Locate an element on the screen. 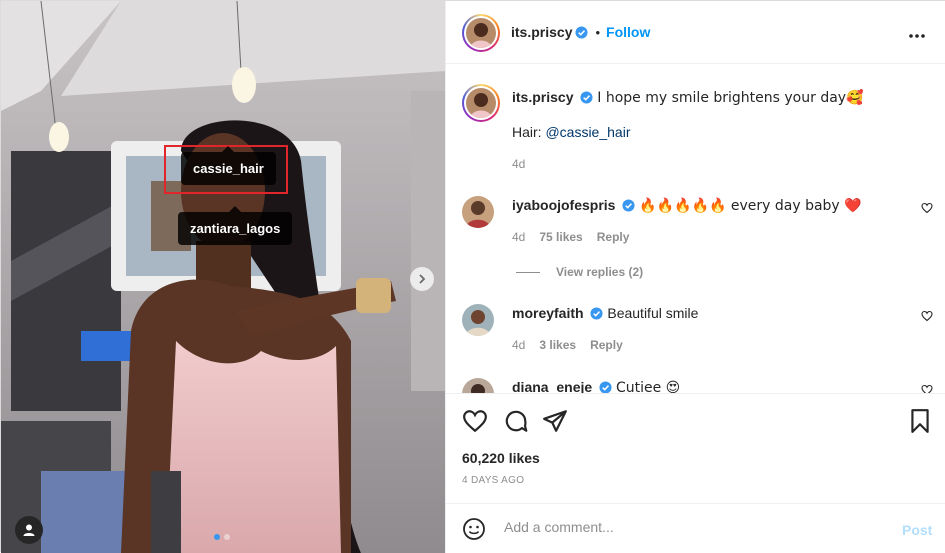  post-date: 4 DAYS AGO is located at coordinates (493, 480).